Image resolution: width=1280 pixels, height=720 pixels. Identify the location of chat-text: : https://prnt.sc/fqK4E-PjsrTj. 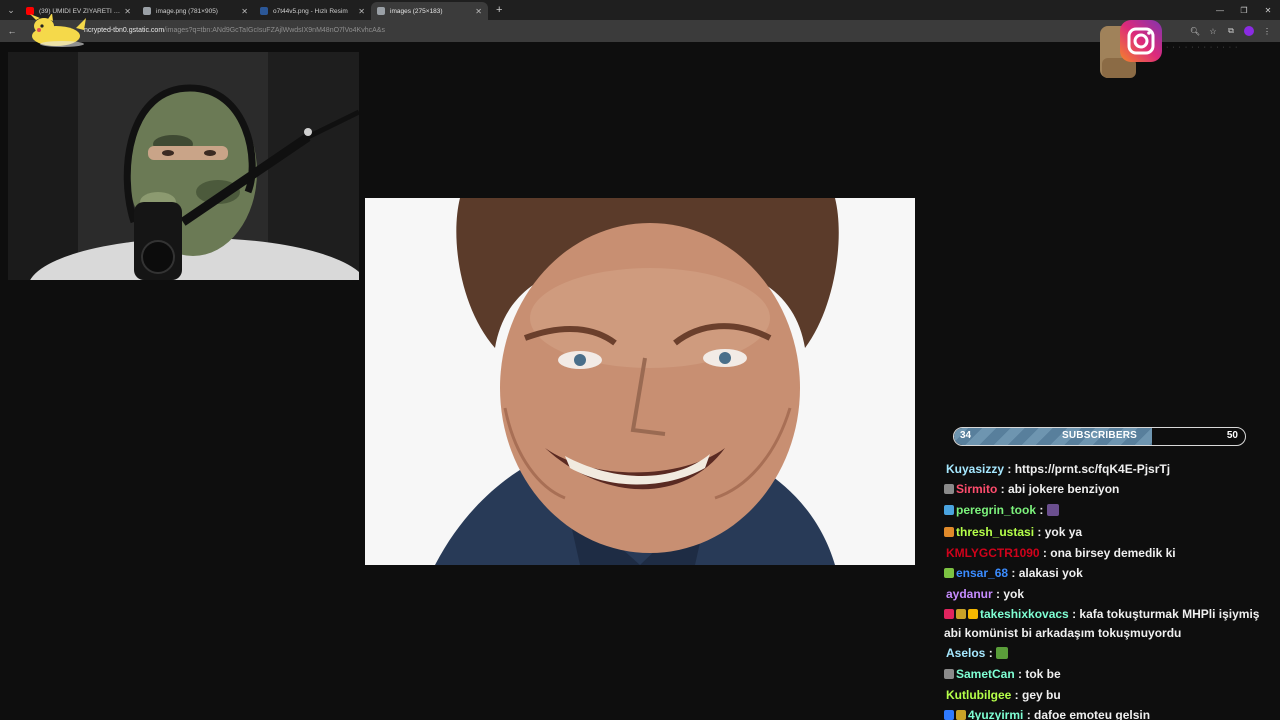
(1087, 469).